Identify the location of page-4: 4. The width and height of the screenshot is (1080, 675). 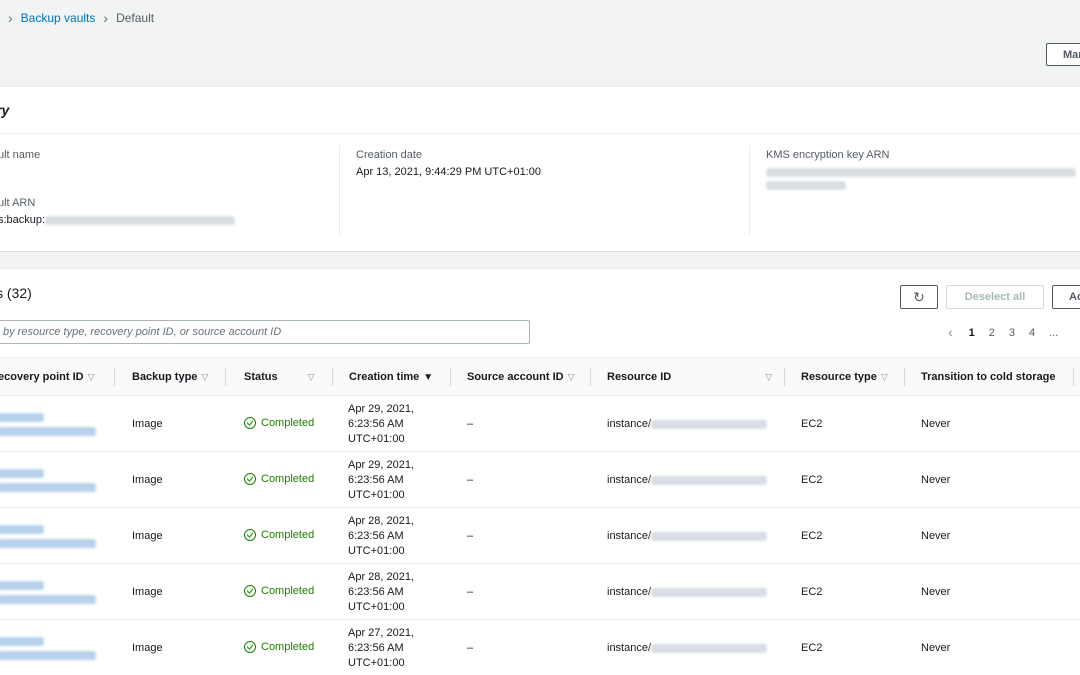
(1032, 333).